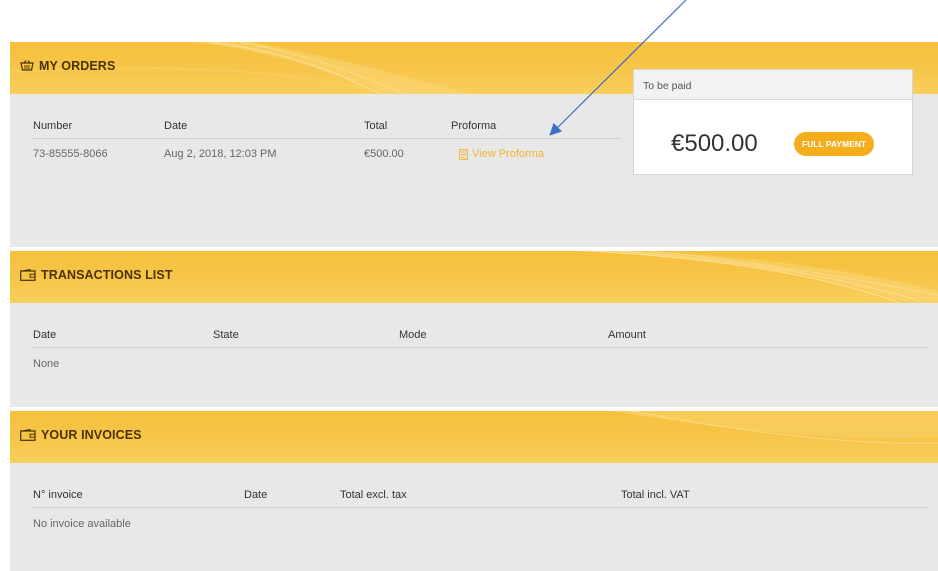 The height and width of the screenshot is (571, 938). Describe the element at coordinates (773, 85) in the screenshot. I see `to-be-paid-label: To be paid` at that location.